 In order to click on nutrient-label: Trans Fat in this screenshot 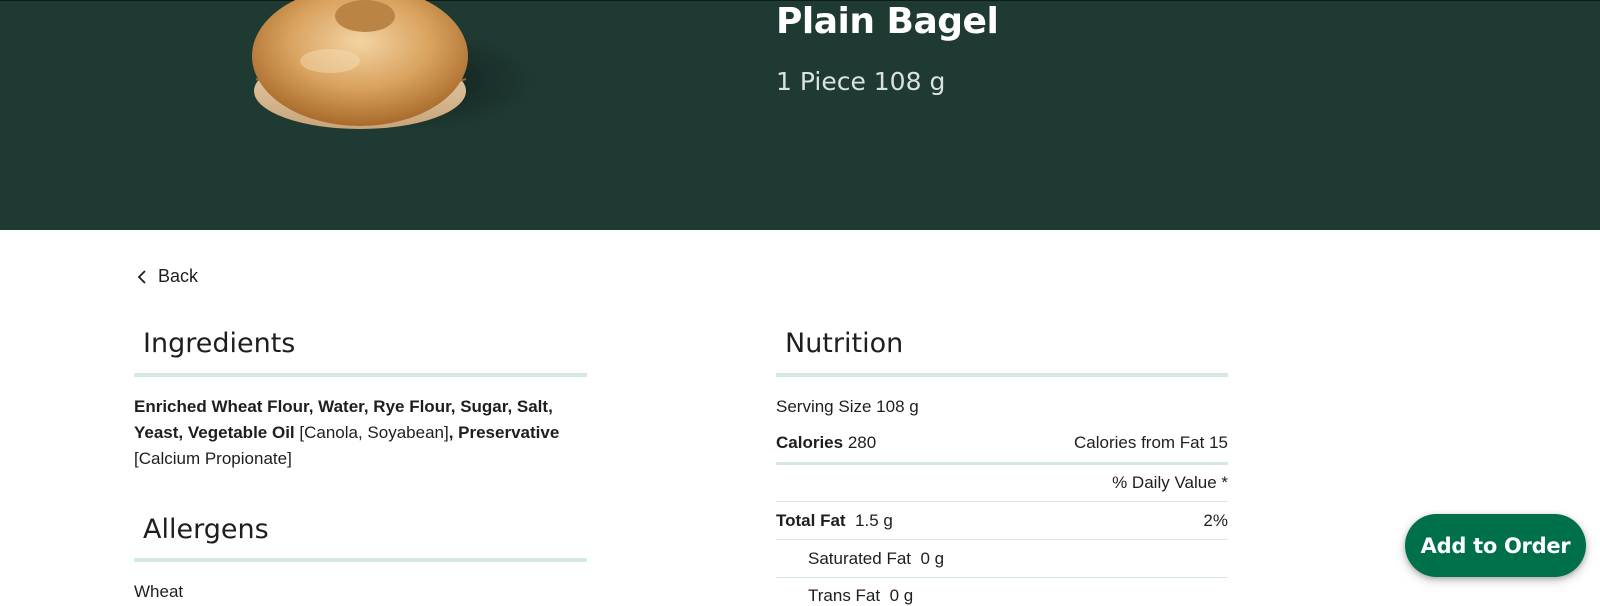, I will do `click(844, 595)`.